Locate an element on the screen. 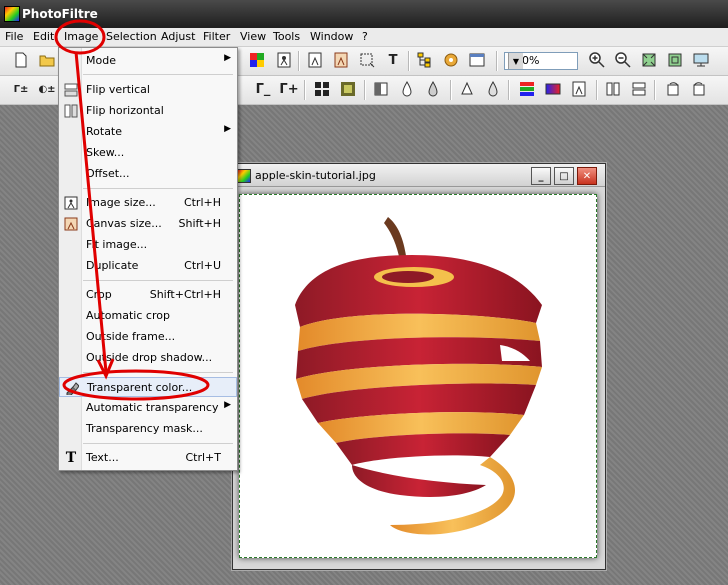 The height and width of the screenshot is (585, 728). transparent-color-icon is located at coordinates (72, 388).